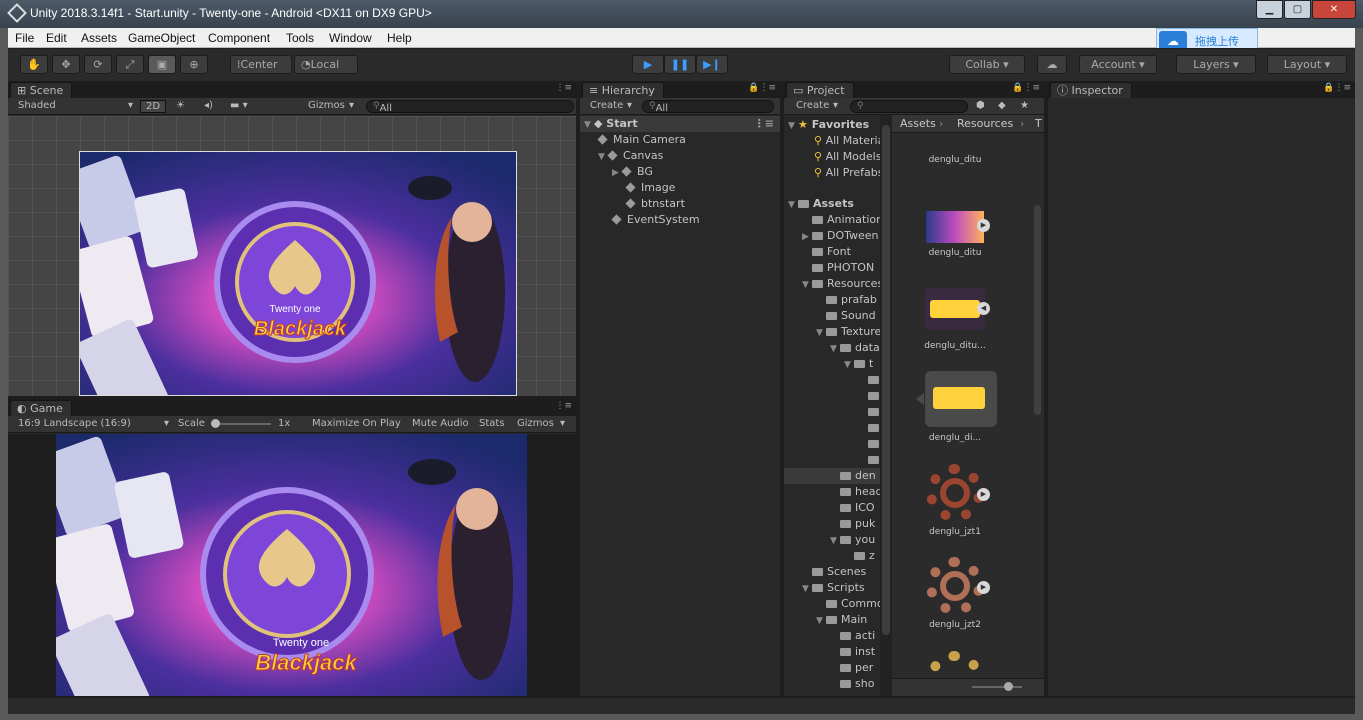 The height and width of the screenshot is (720, 1363). I want to click on folder-item: z, so click(859, 556).